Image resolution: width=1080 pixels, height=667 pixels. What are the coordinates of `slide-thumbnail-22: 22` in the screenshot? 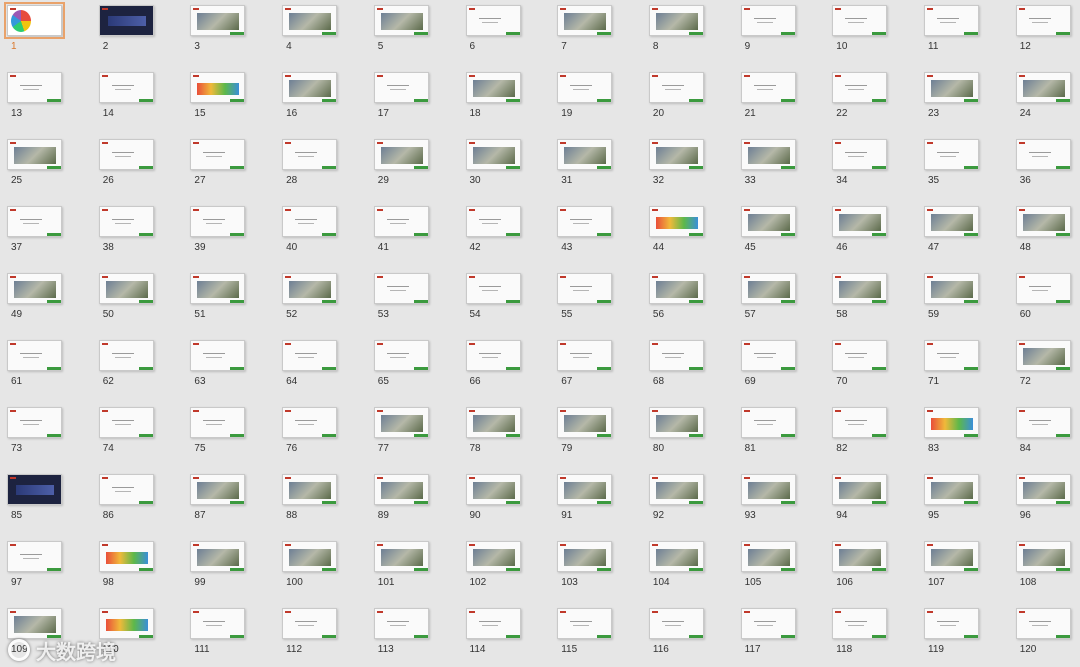 It's located at (865, 96).